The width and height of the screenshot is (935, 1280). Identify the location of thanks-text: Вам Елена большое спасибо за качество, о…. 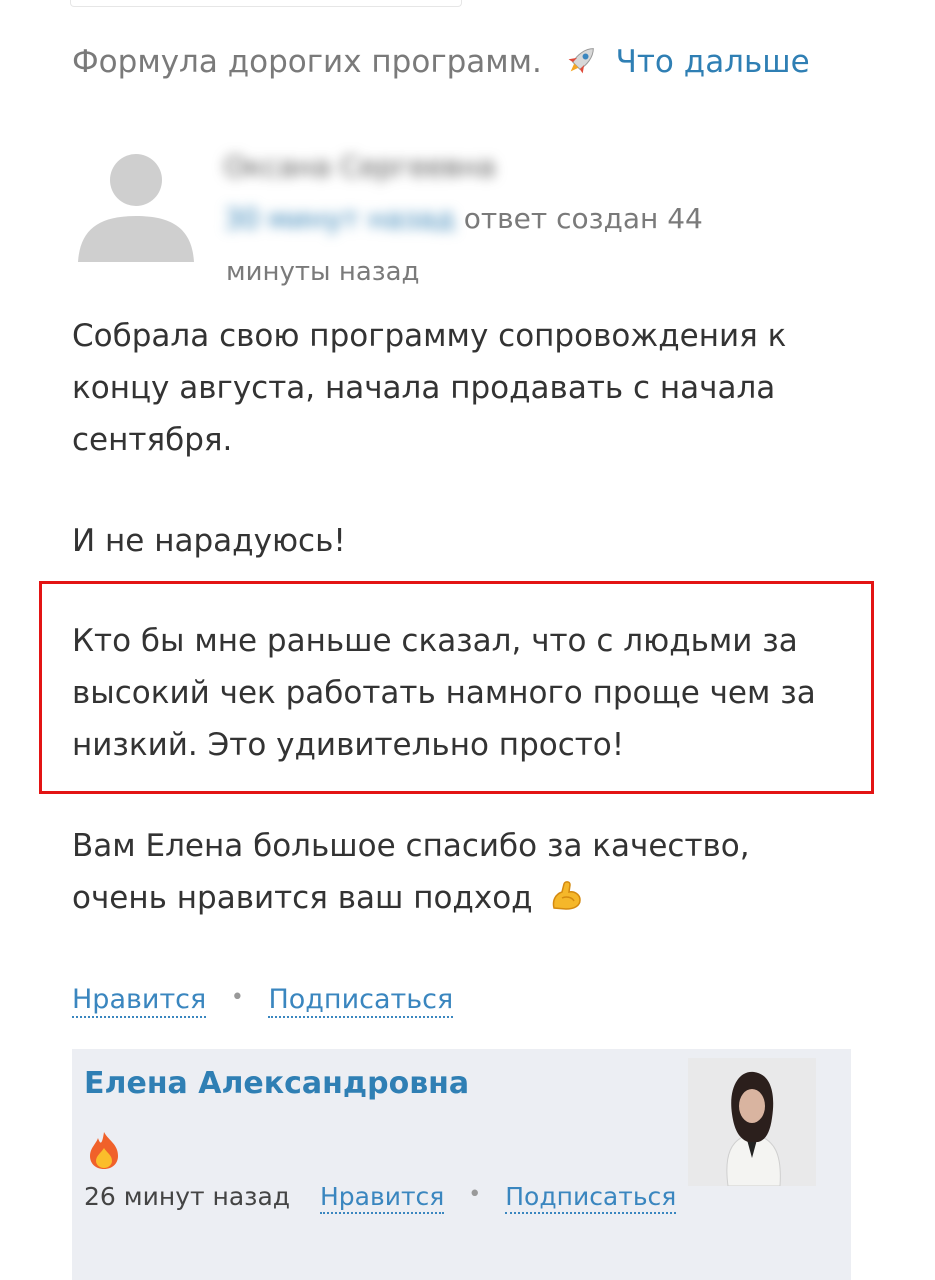
(411, 872).